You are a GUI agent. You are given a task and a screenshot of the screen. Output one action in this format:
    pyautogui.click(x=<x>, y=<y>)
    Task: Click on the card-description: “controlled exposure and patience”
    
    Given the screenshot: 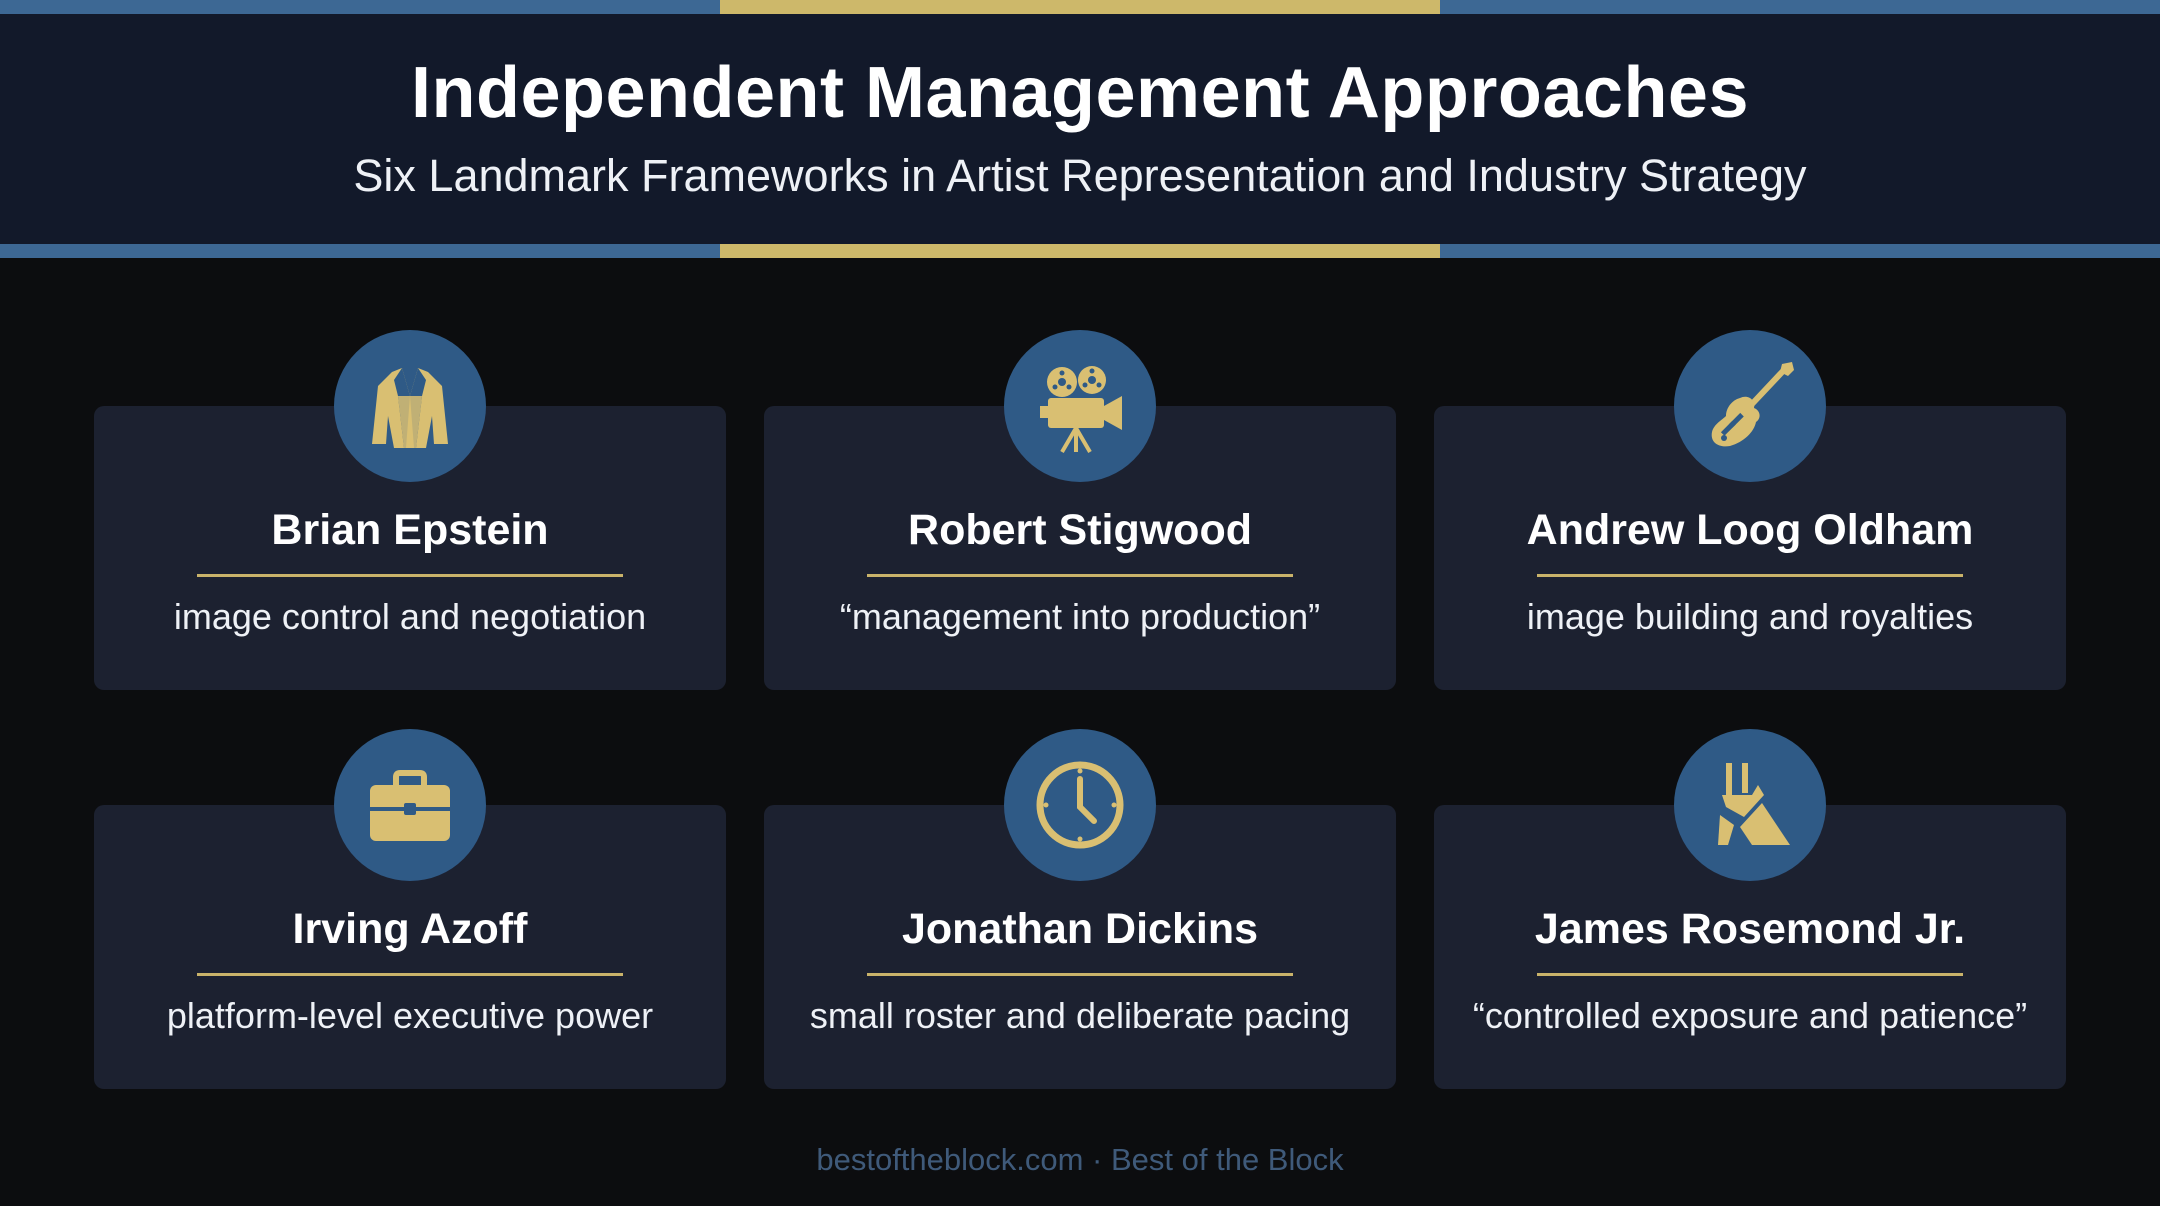 What is the action you would take?
    pyautogui.click(x=1750, y=1015)
    